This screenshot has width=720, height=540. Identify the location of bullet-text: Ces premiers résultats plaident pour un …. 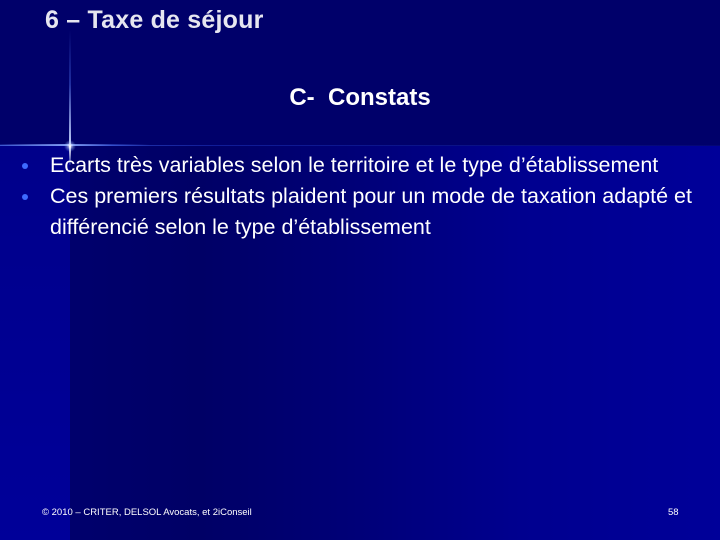
(371, 211).